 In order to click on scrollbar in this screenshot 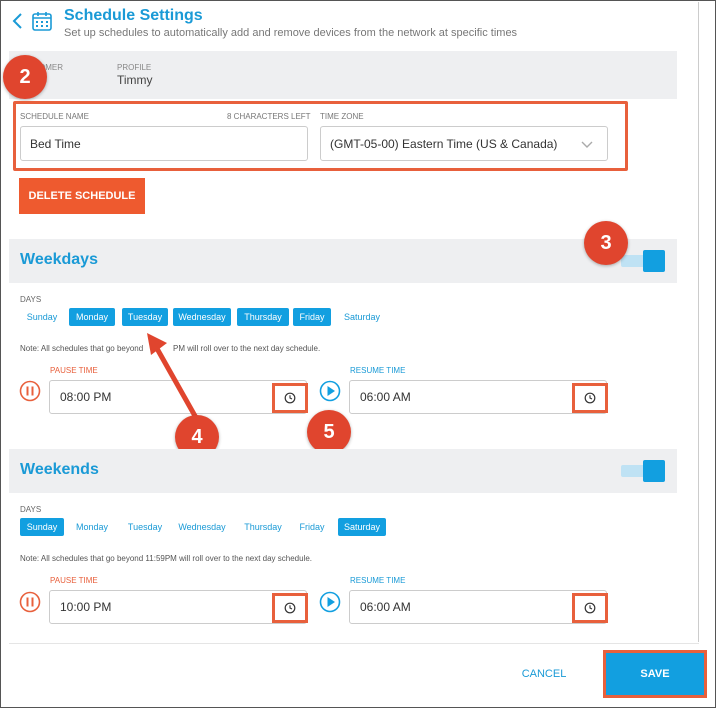, I will do `click(698, 322)`.